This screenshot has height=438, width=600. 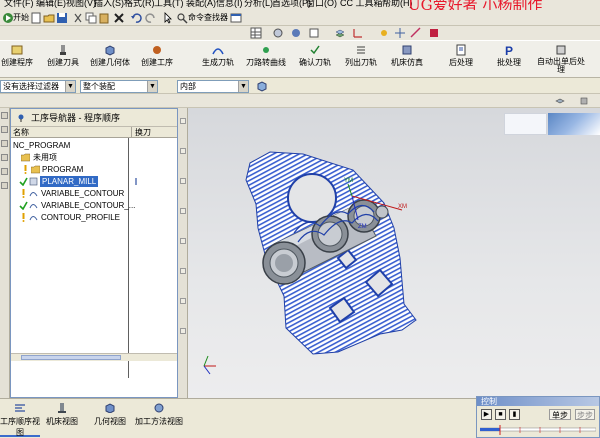 What do you see at coordinates (560, 414) in the screenshot?
I see `single-step-button: 单步` at bounding box center [560, 414].